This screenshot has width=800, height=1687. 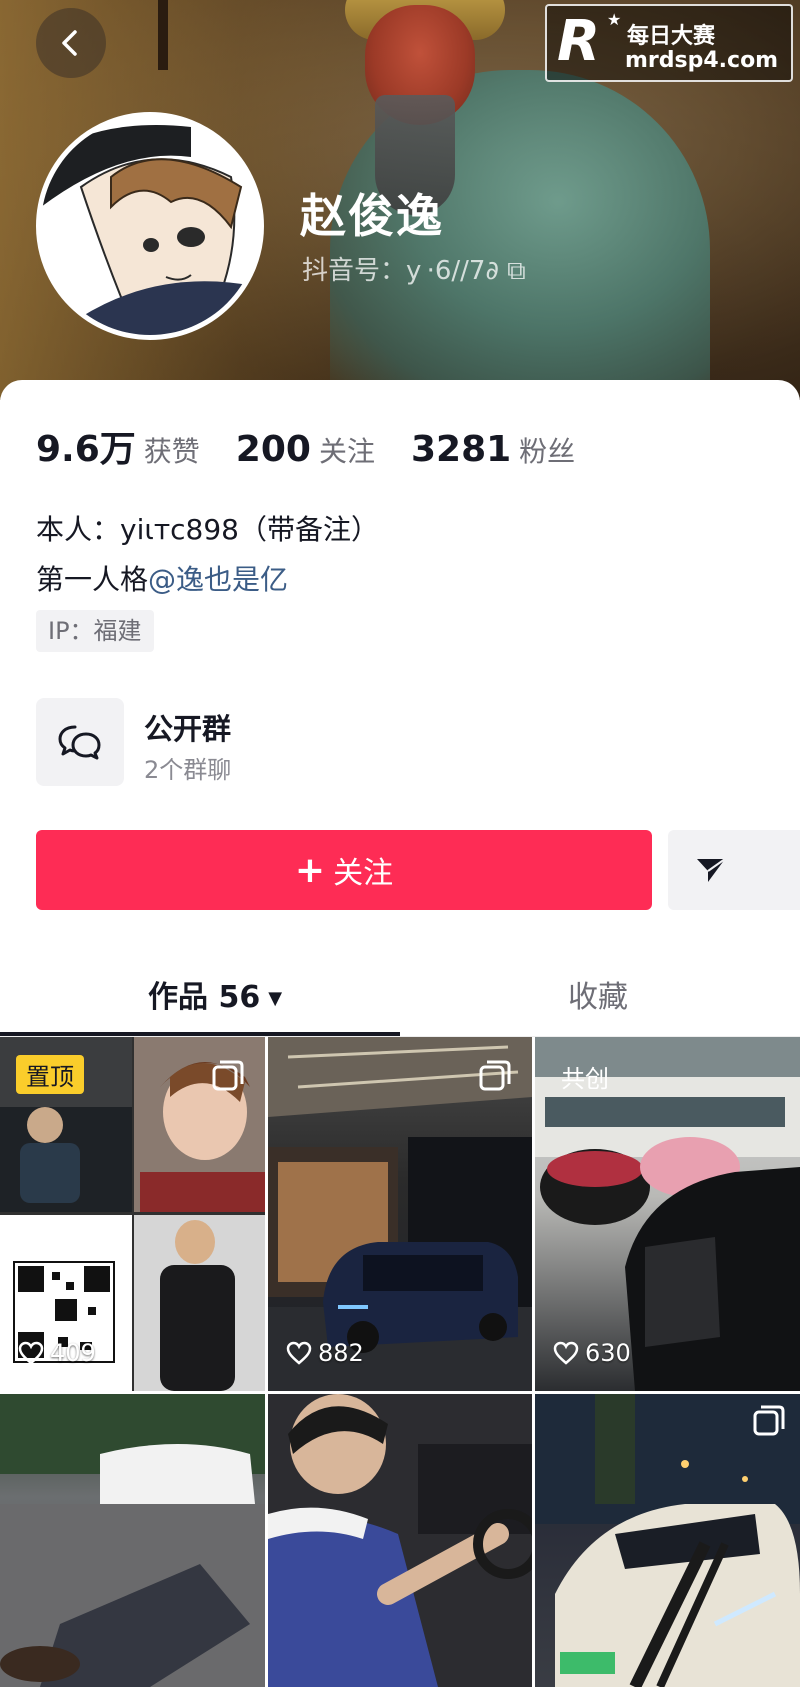 I want to click on stat-label: 粉丝, so click(x=547, y=451).